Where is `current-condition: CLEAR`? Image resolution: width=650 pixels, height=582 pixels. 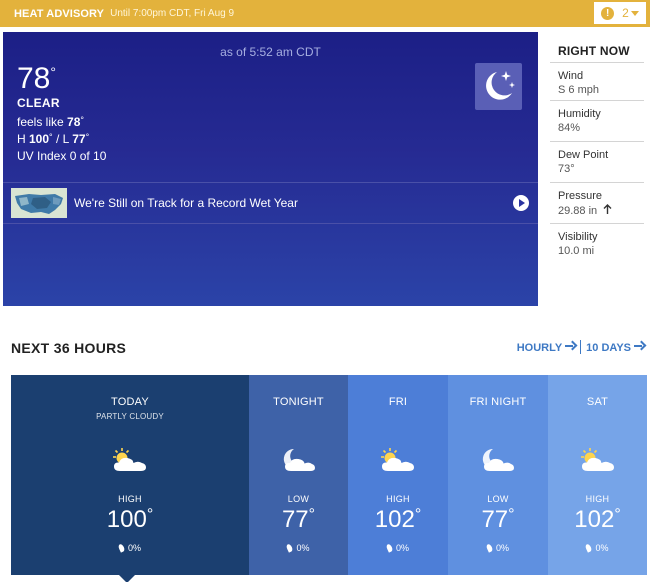
current-condition: CLEAR is located at coordinates (38, 103).